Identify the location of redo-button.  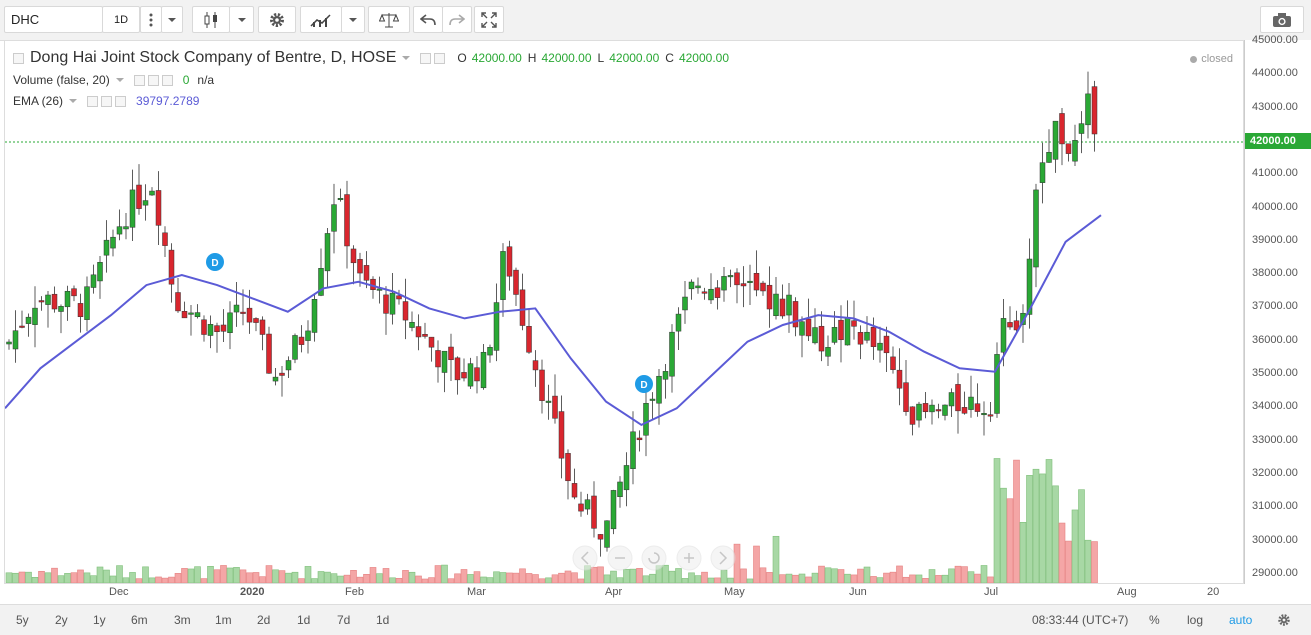
(457, 19).